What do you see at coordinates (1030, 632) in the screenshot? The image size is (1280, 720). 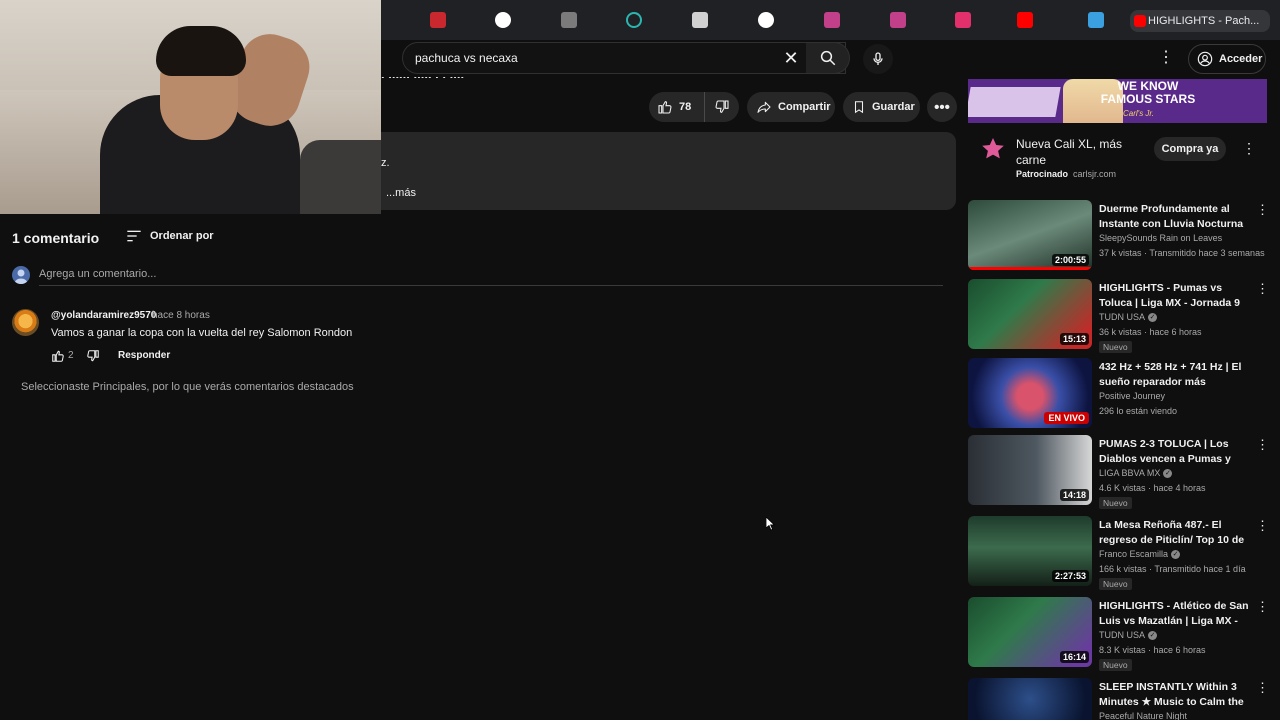 I see `video-thumbnail: 16:14` at bounding box center [1030, 632].